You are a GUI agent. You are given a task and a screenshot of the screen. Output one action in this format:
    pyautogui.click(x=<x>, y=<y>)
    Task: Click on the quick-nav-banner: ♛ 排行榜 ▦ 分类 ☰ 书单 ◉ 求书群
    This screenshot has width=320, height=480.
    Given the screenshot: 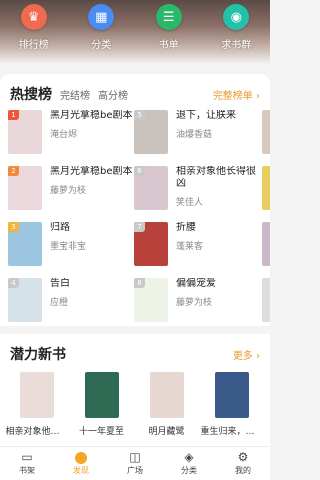 What is the action you would take?
    pyautogui.click(x=135, y=32)
    